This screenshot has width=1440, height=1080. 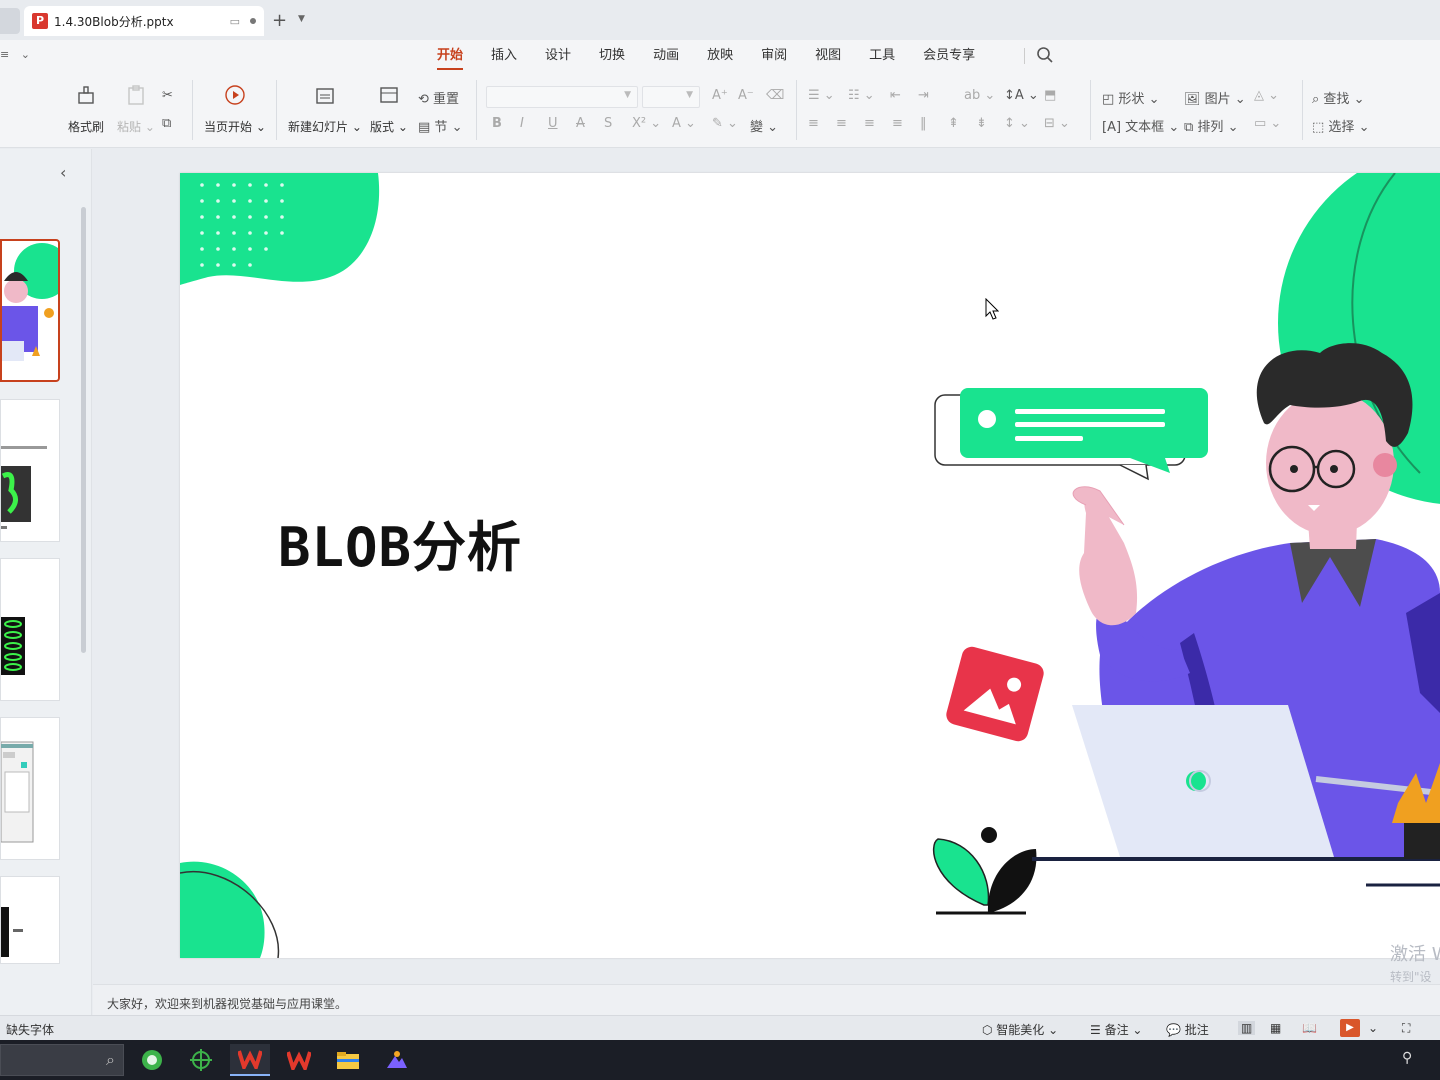 I want to click on increase-font-icon: A⁺, so click(x=720, y=95).